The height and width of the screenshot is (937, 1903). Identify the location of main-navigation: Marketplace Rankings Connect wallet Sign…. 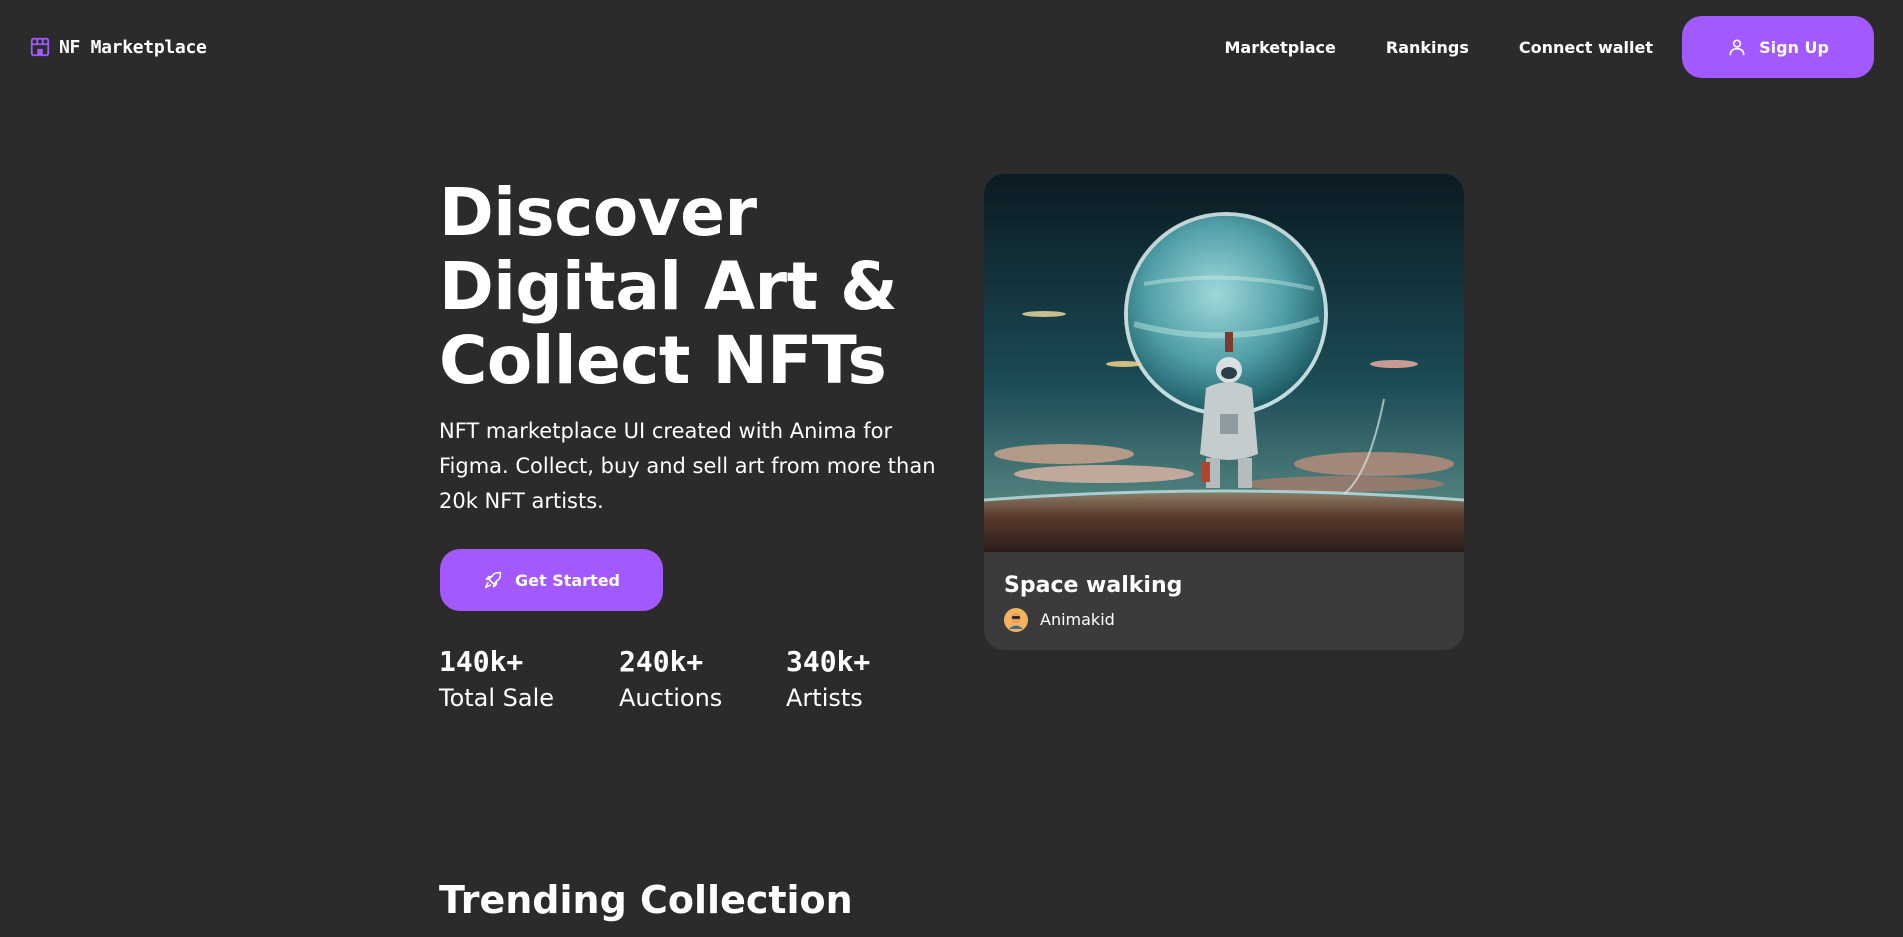
(1549, 47).